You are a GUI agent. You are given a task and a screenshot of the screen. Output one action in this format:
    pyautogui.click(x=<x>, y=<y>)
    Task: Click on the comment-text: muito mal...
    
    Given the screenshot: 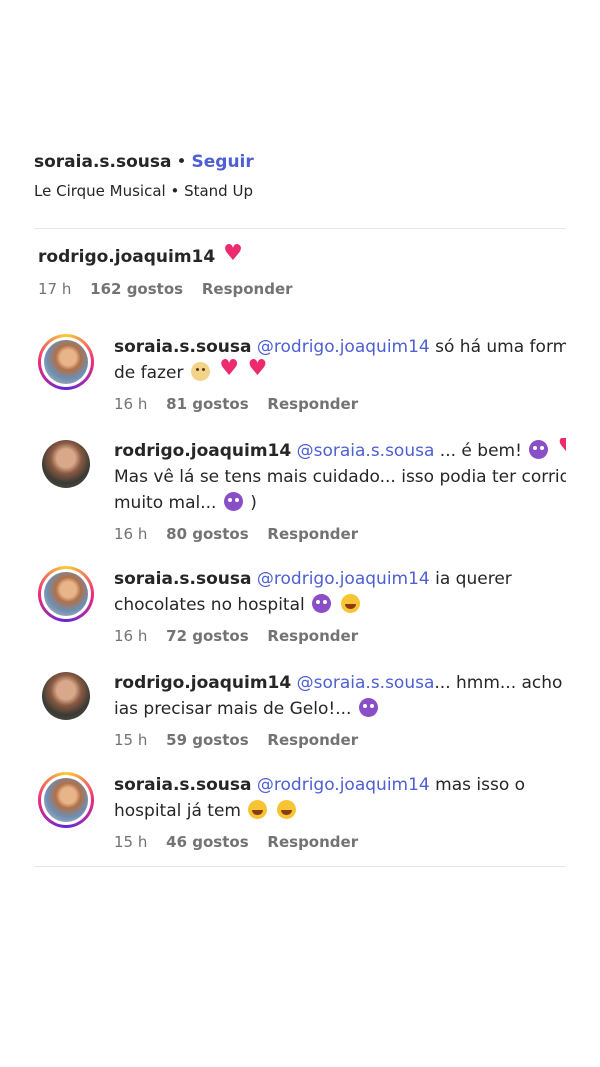 What is the action you would take?
    pyautogui.click(x=165, y=503)
    